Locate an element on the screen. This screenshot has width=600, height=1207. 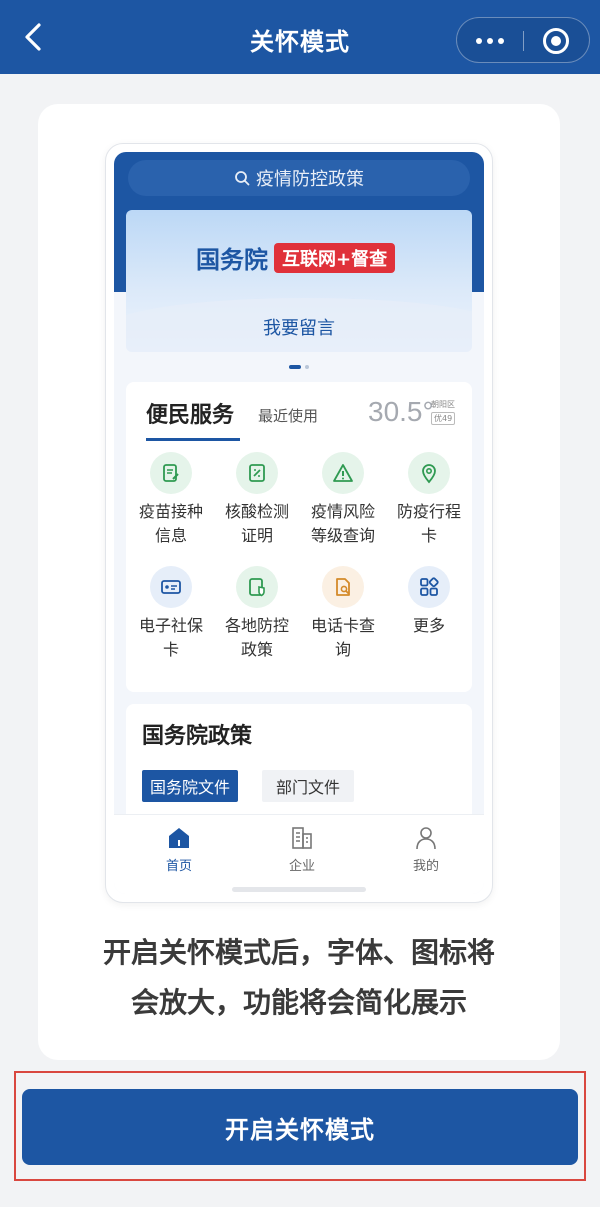
sim-search-icon is located at coordinates (343, 587).